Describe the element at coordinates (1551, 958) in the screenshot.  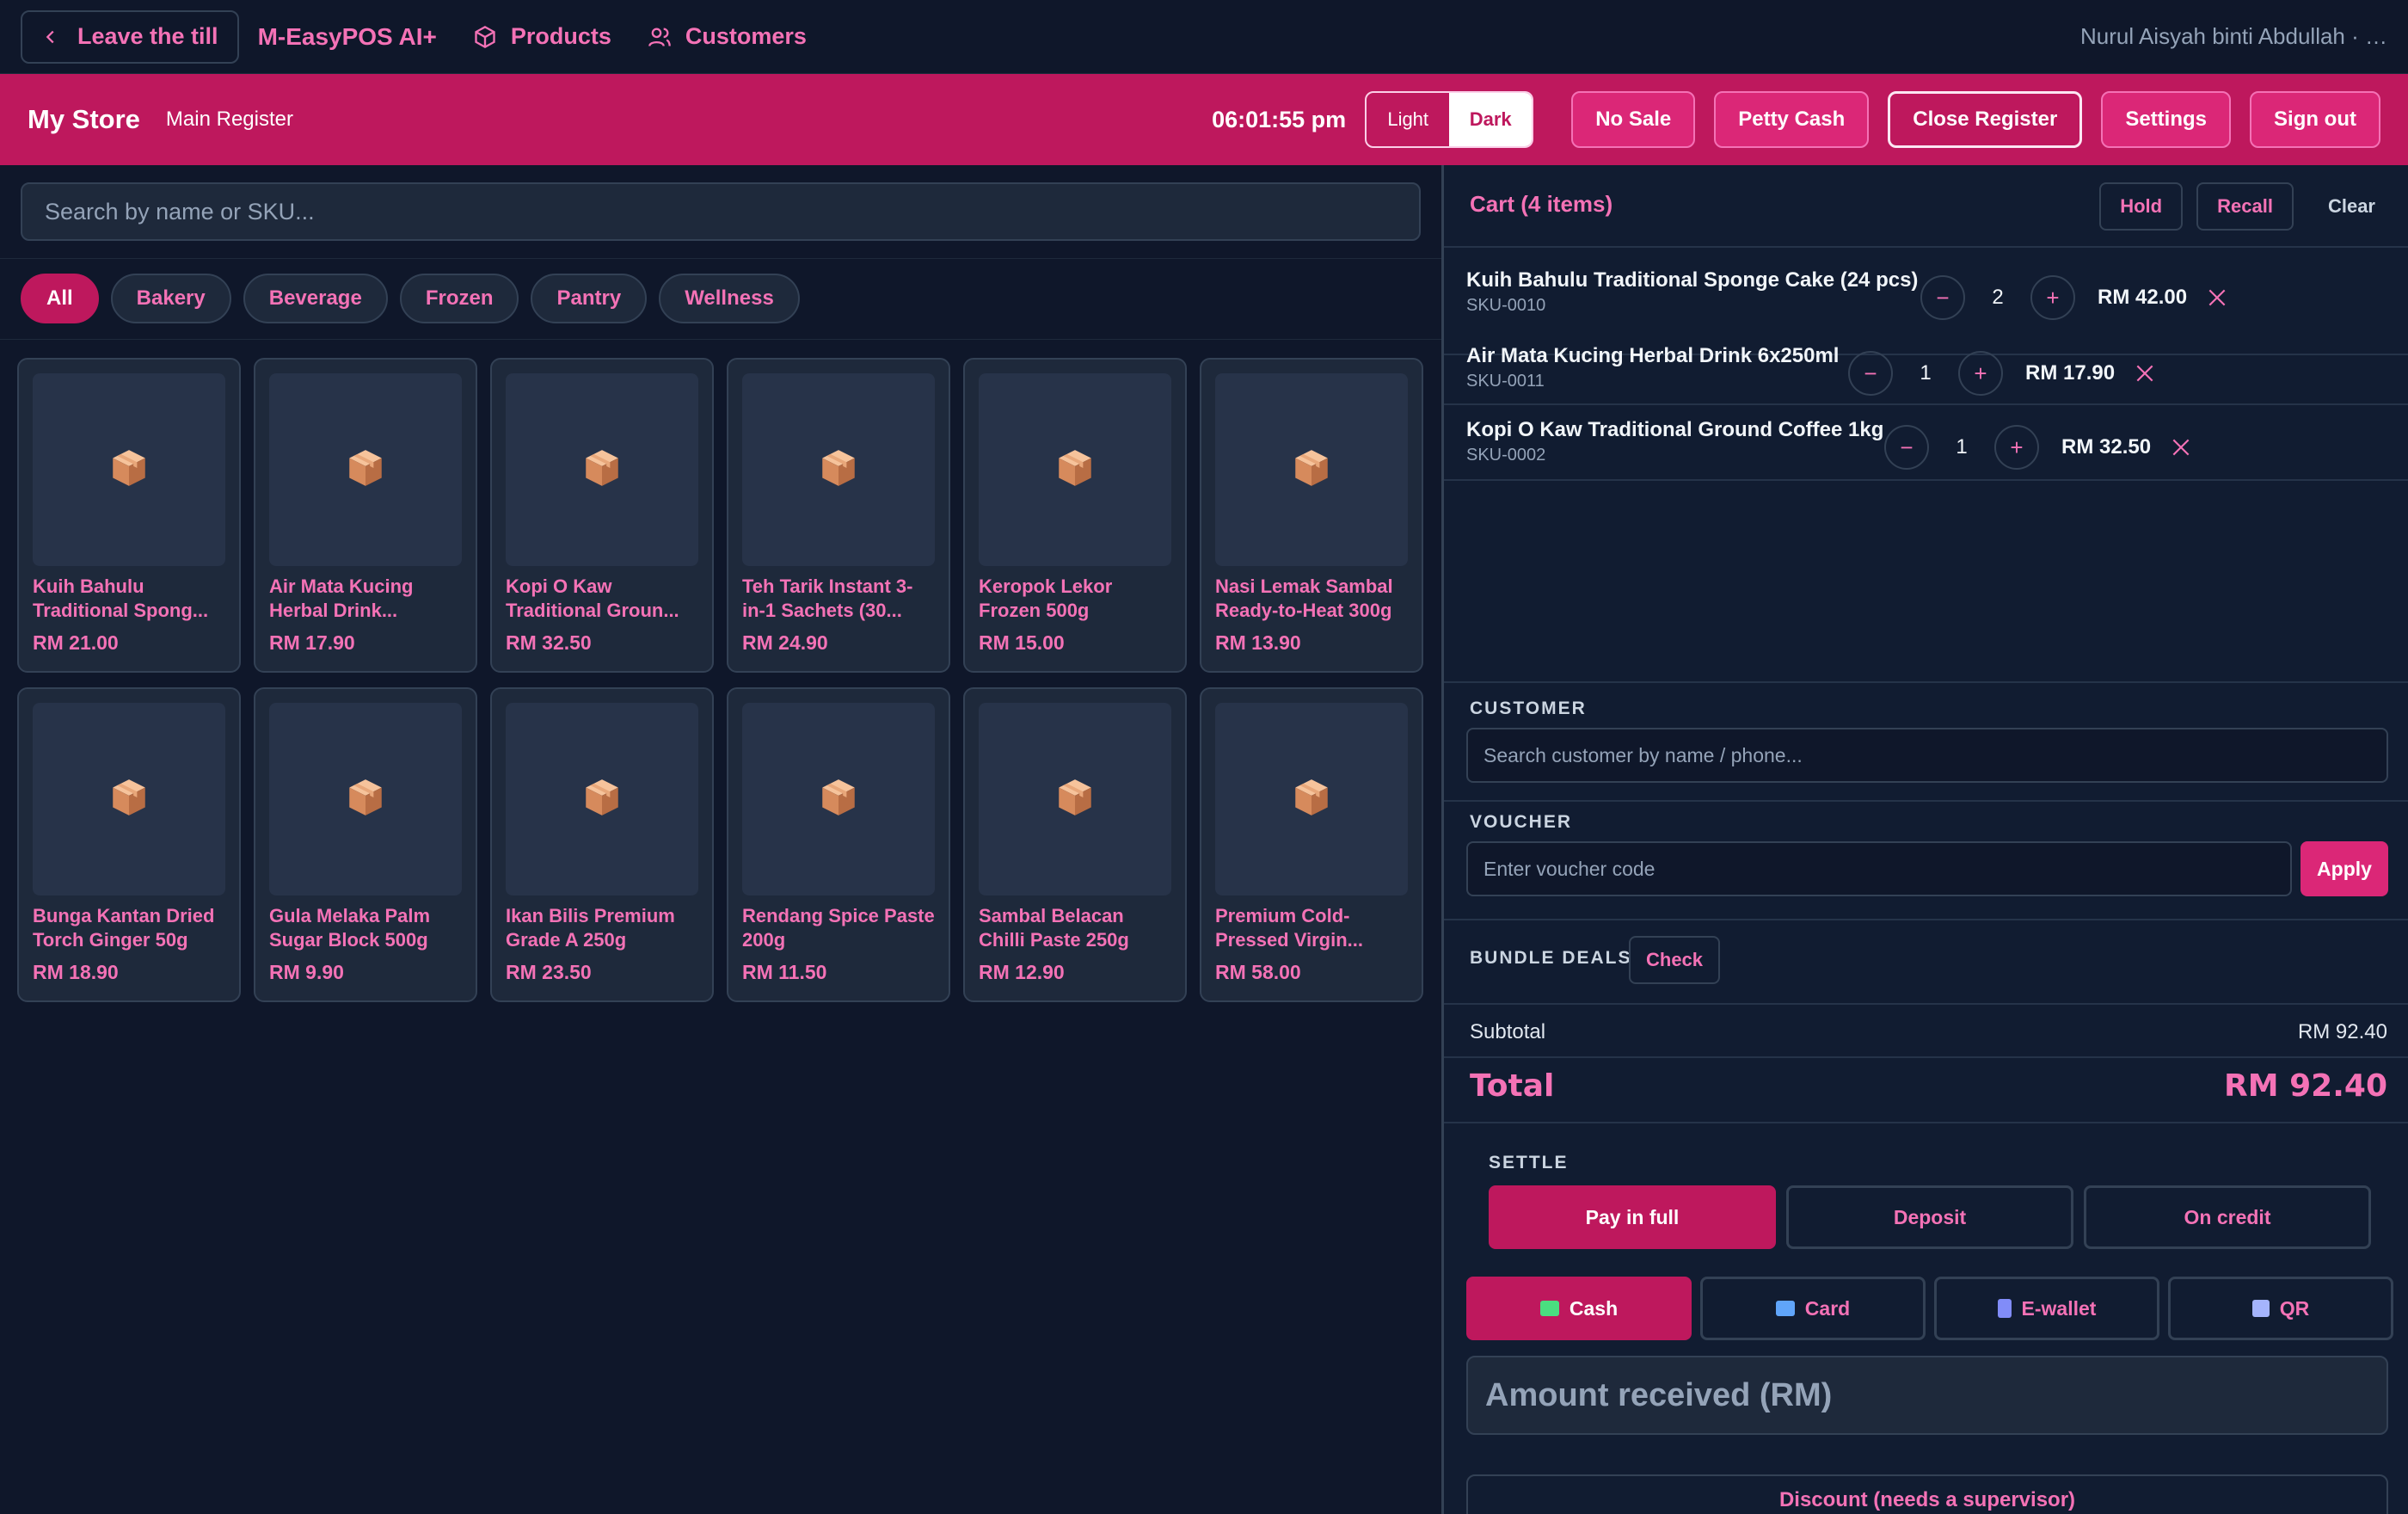
I see `bundle-deals-label: BUNDLE DEALS` at that location.